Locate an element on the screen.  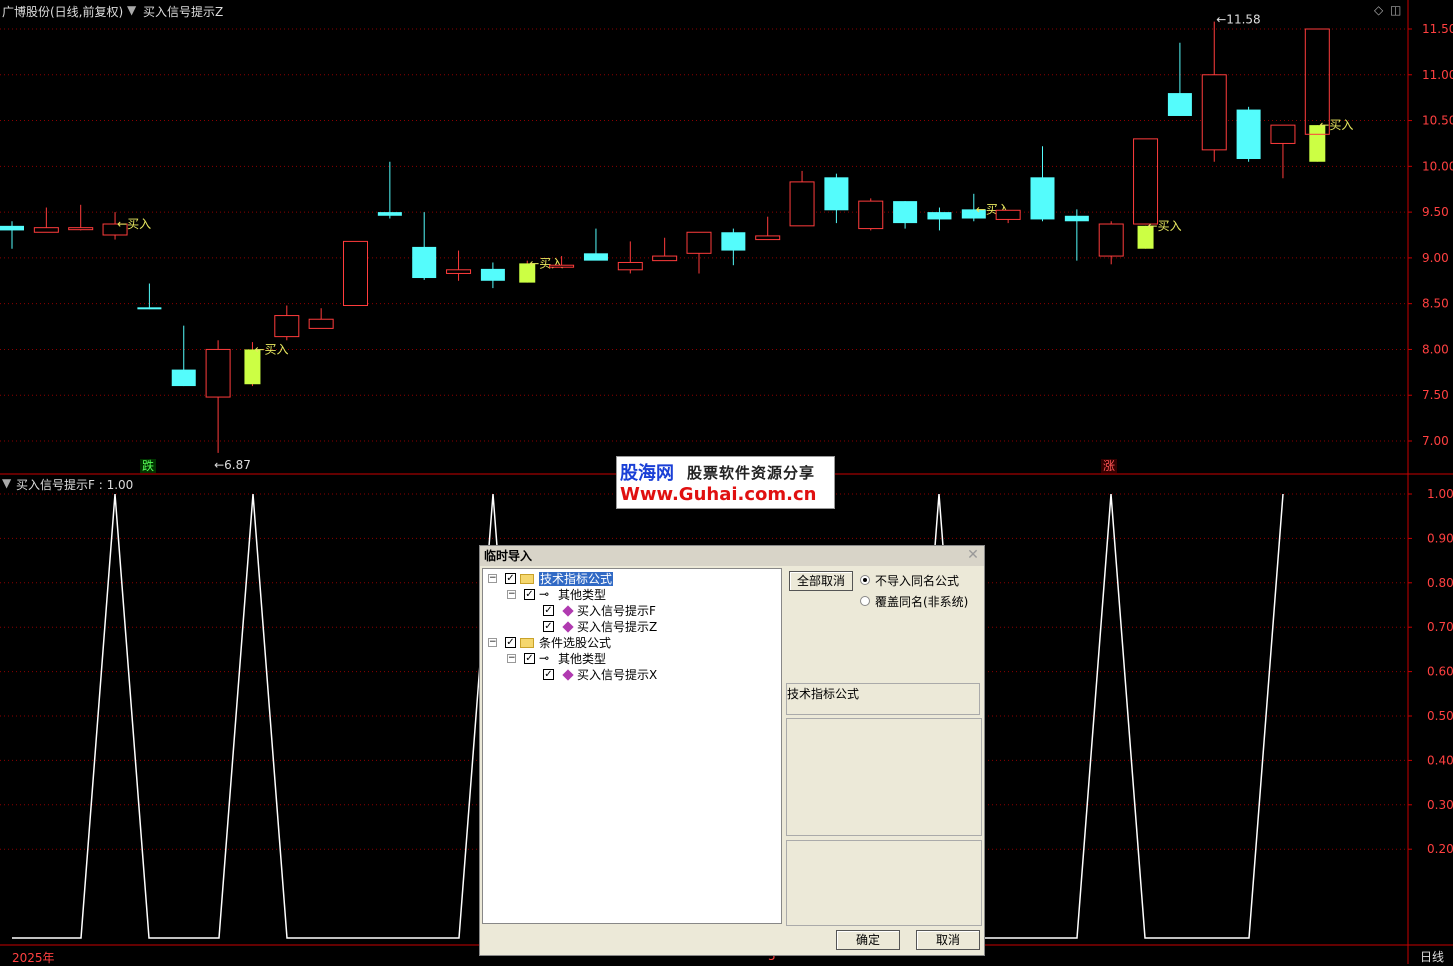
price-tick-label: 11.00 is located at coordinates (1437, 75).